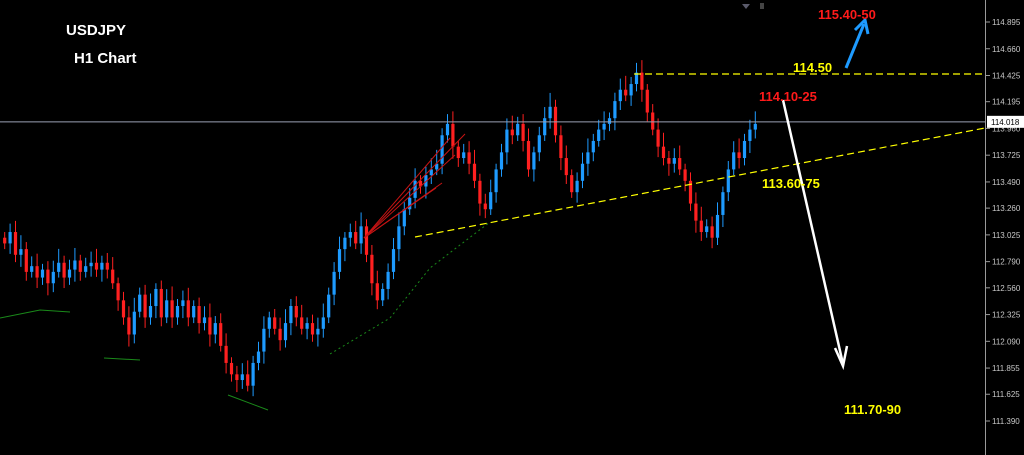 This screenshot has height=455, width=1024. What do you see at coordinates (1006, 182) in the screenshot?
I see `axis-tick-label: 113.490` at bounding box center [1006, 182].